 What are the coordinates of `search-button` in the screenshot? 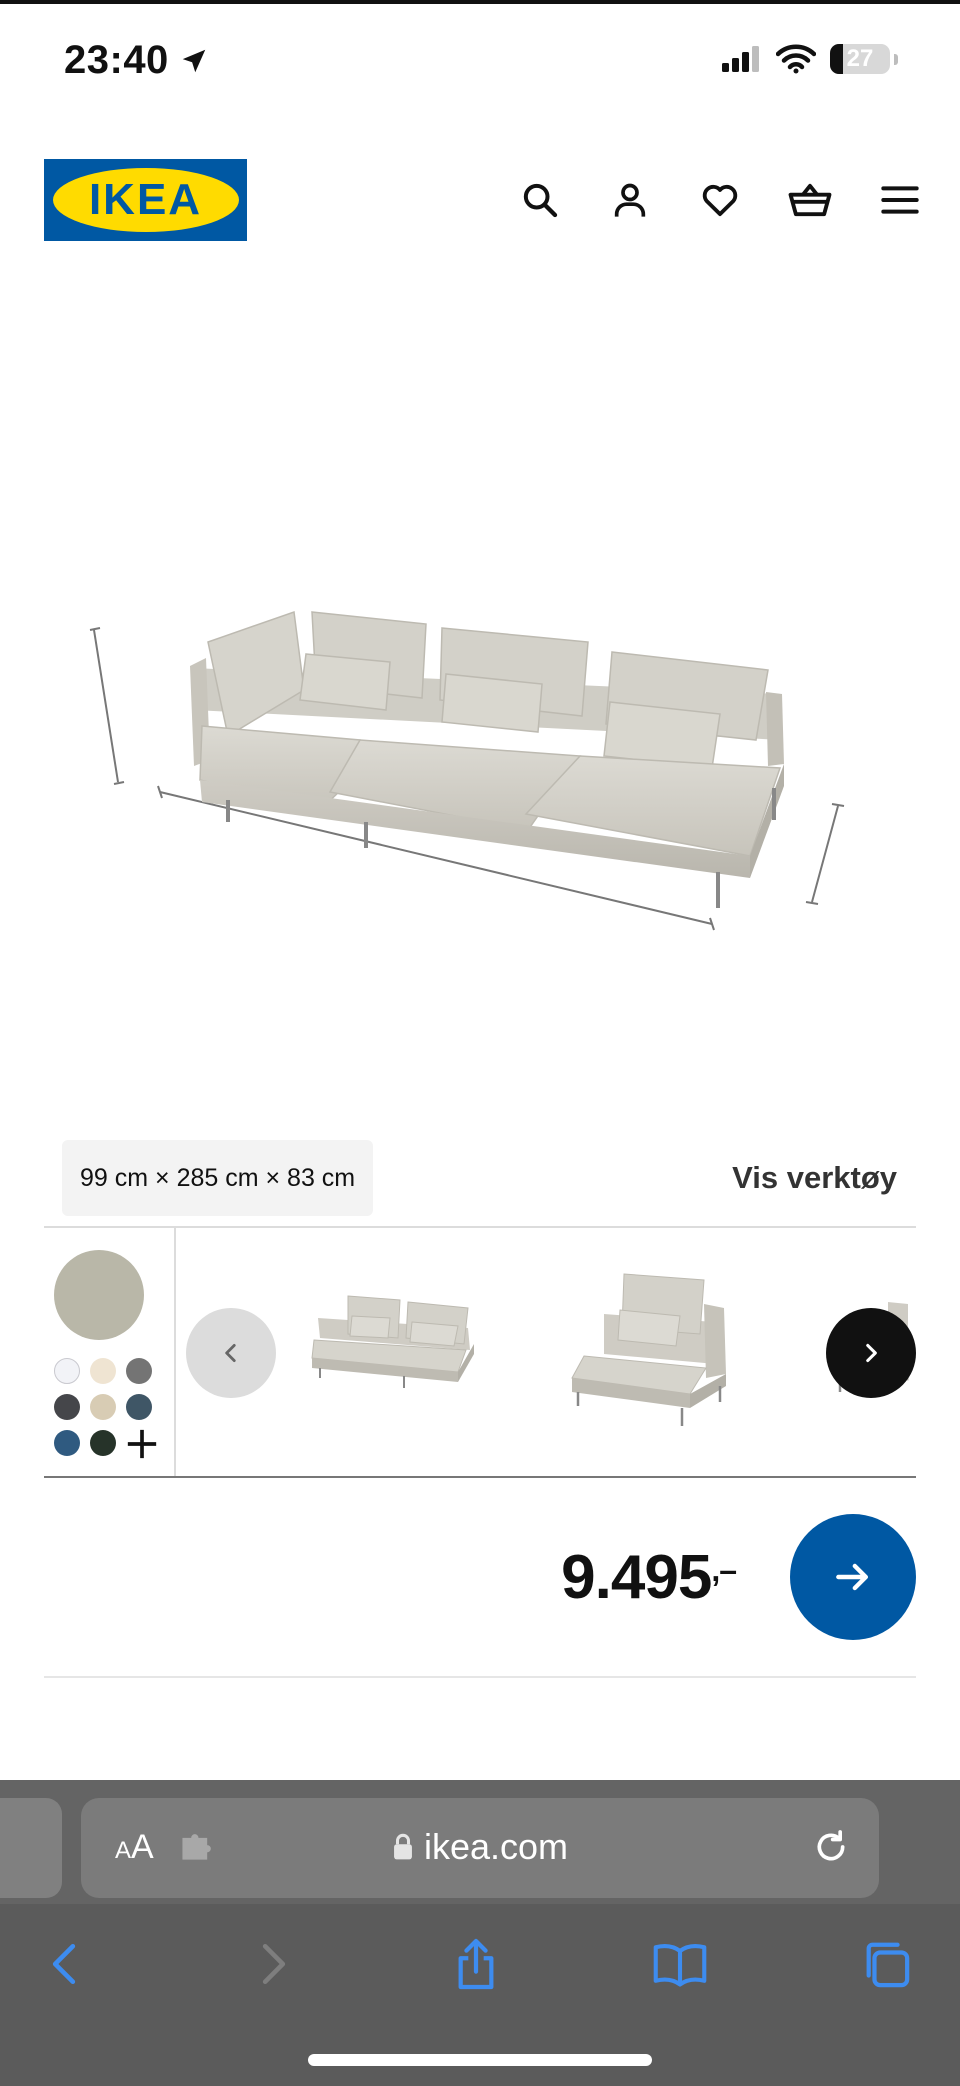 It's located at (540, 200).